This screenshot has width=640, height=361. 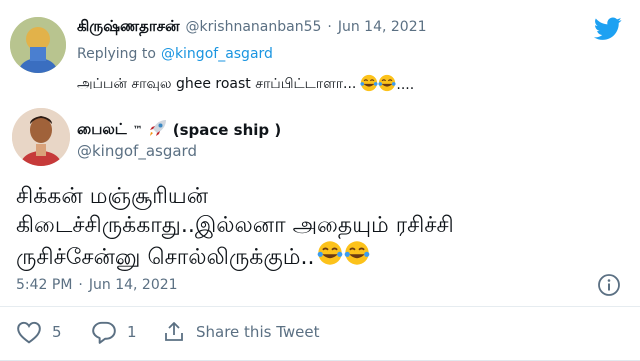 What do you see at coordinates (112, 196) in the screenshot?
I see `tweet-line-1: சிக்கன் மஞ்சூரியன்` at bounding box center [112, 196].